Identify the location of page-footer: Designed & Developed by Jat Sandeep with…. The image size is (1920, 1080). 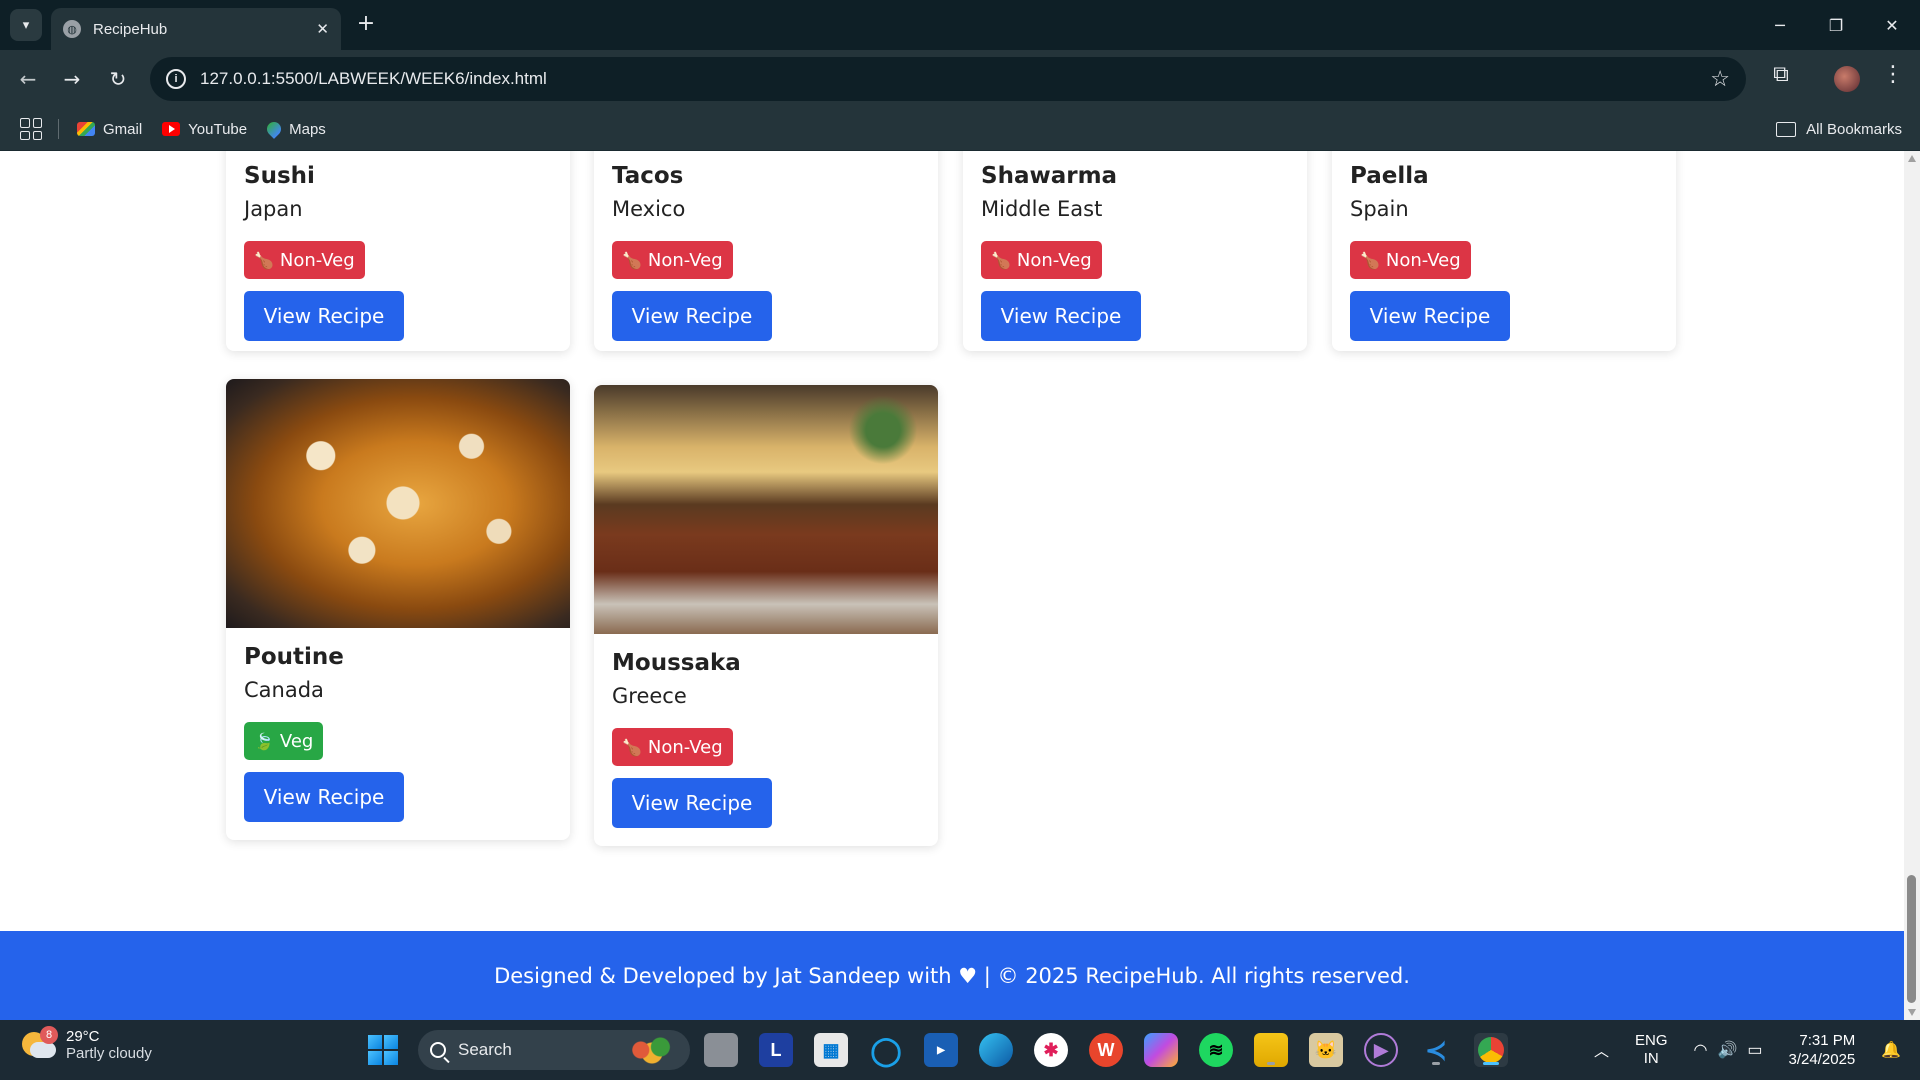
(952, 975).